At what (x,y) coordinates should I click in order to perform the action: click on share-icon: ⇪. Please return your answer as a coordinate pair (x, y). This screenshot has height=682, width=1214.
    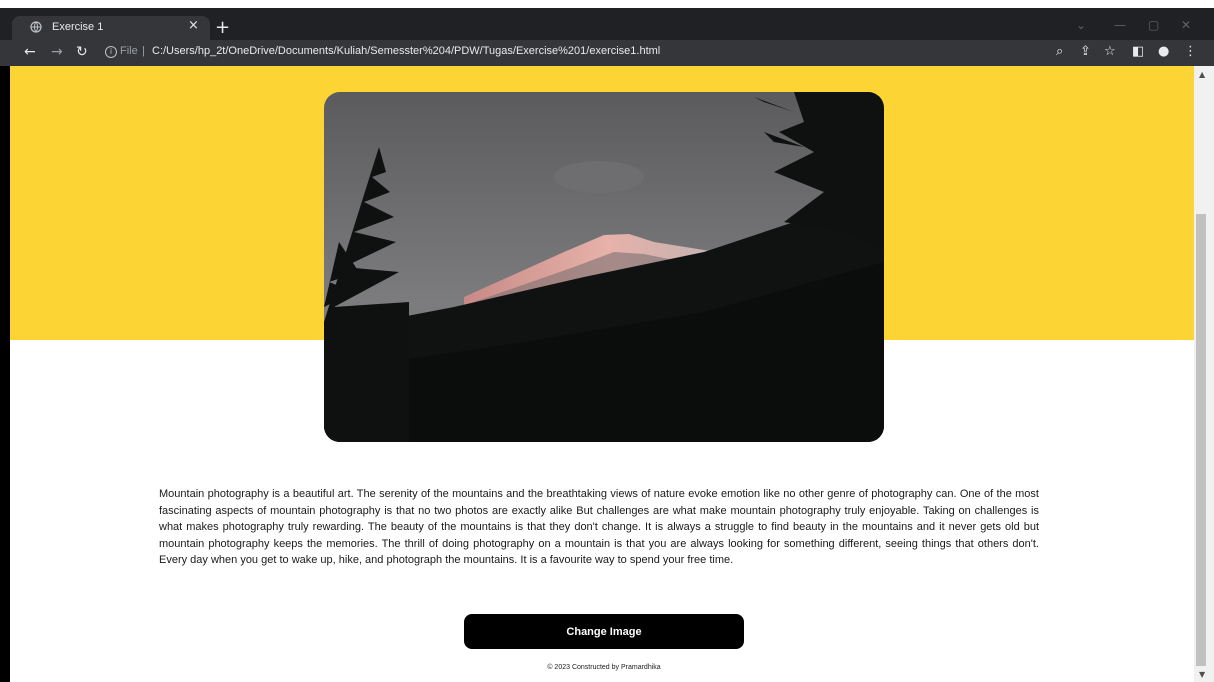
    Looking at the image, I should click on (1085, 52).